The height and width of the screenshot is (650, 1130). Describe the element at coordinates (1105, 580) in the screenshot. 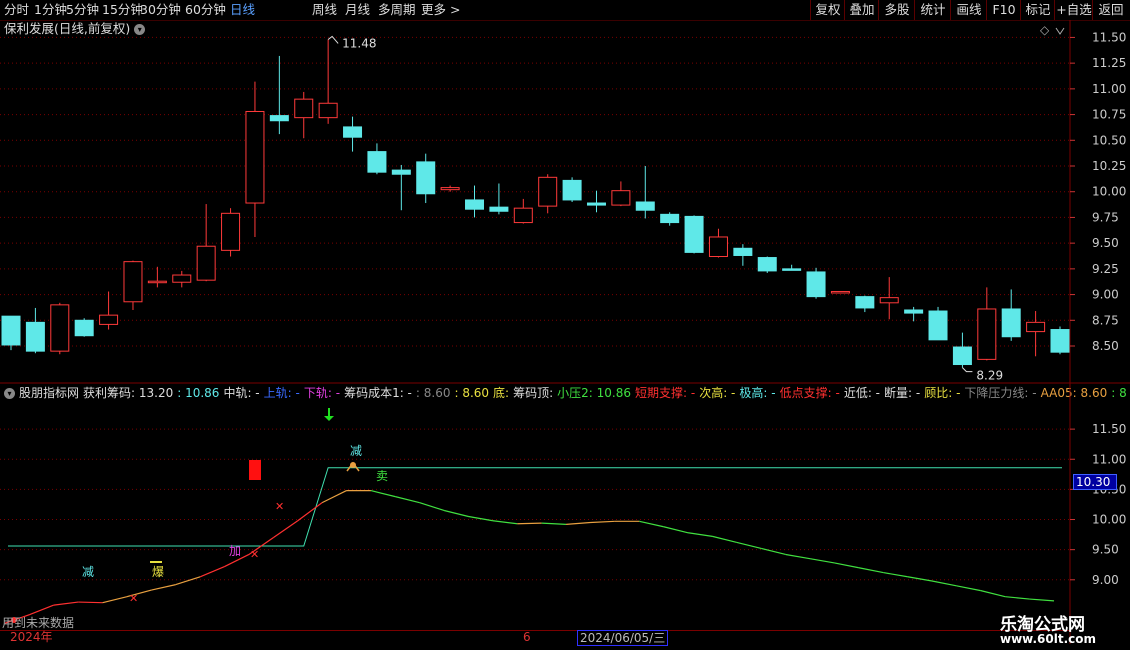

I see `y-tick-label: 9.00` at that location.